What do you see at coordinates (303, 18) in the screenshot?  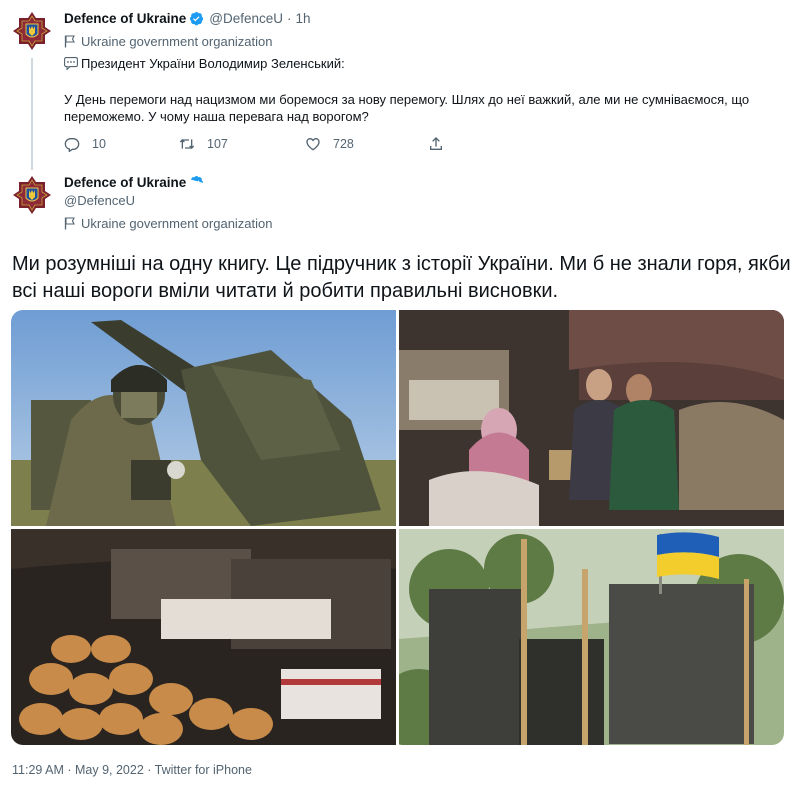 I see `tweet-time: 1h` at bounding box center [303, 18].